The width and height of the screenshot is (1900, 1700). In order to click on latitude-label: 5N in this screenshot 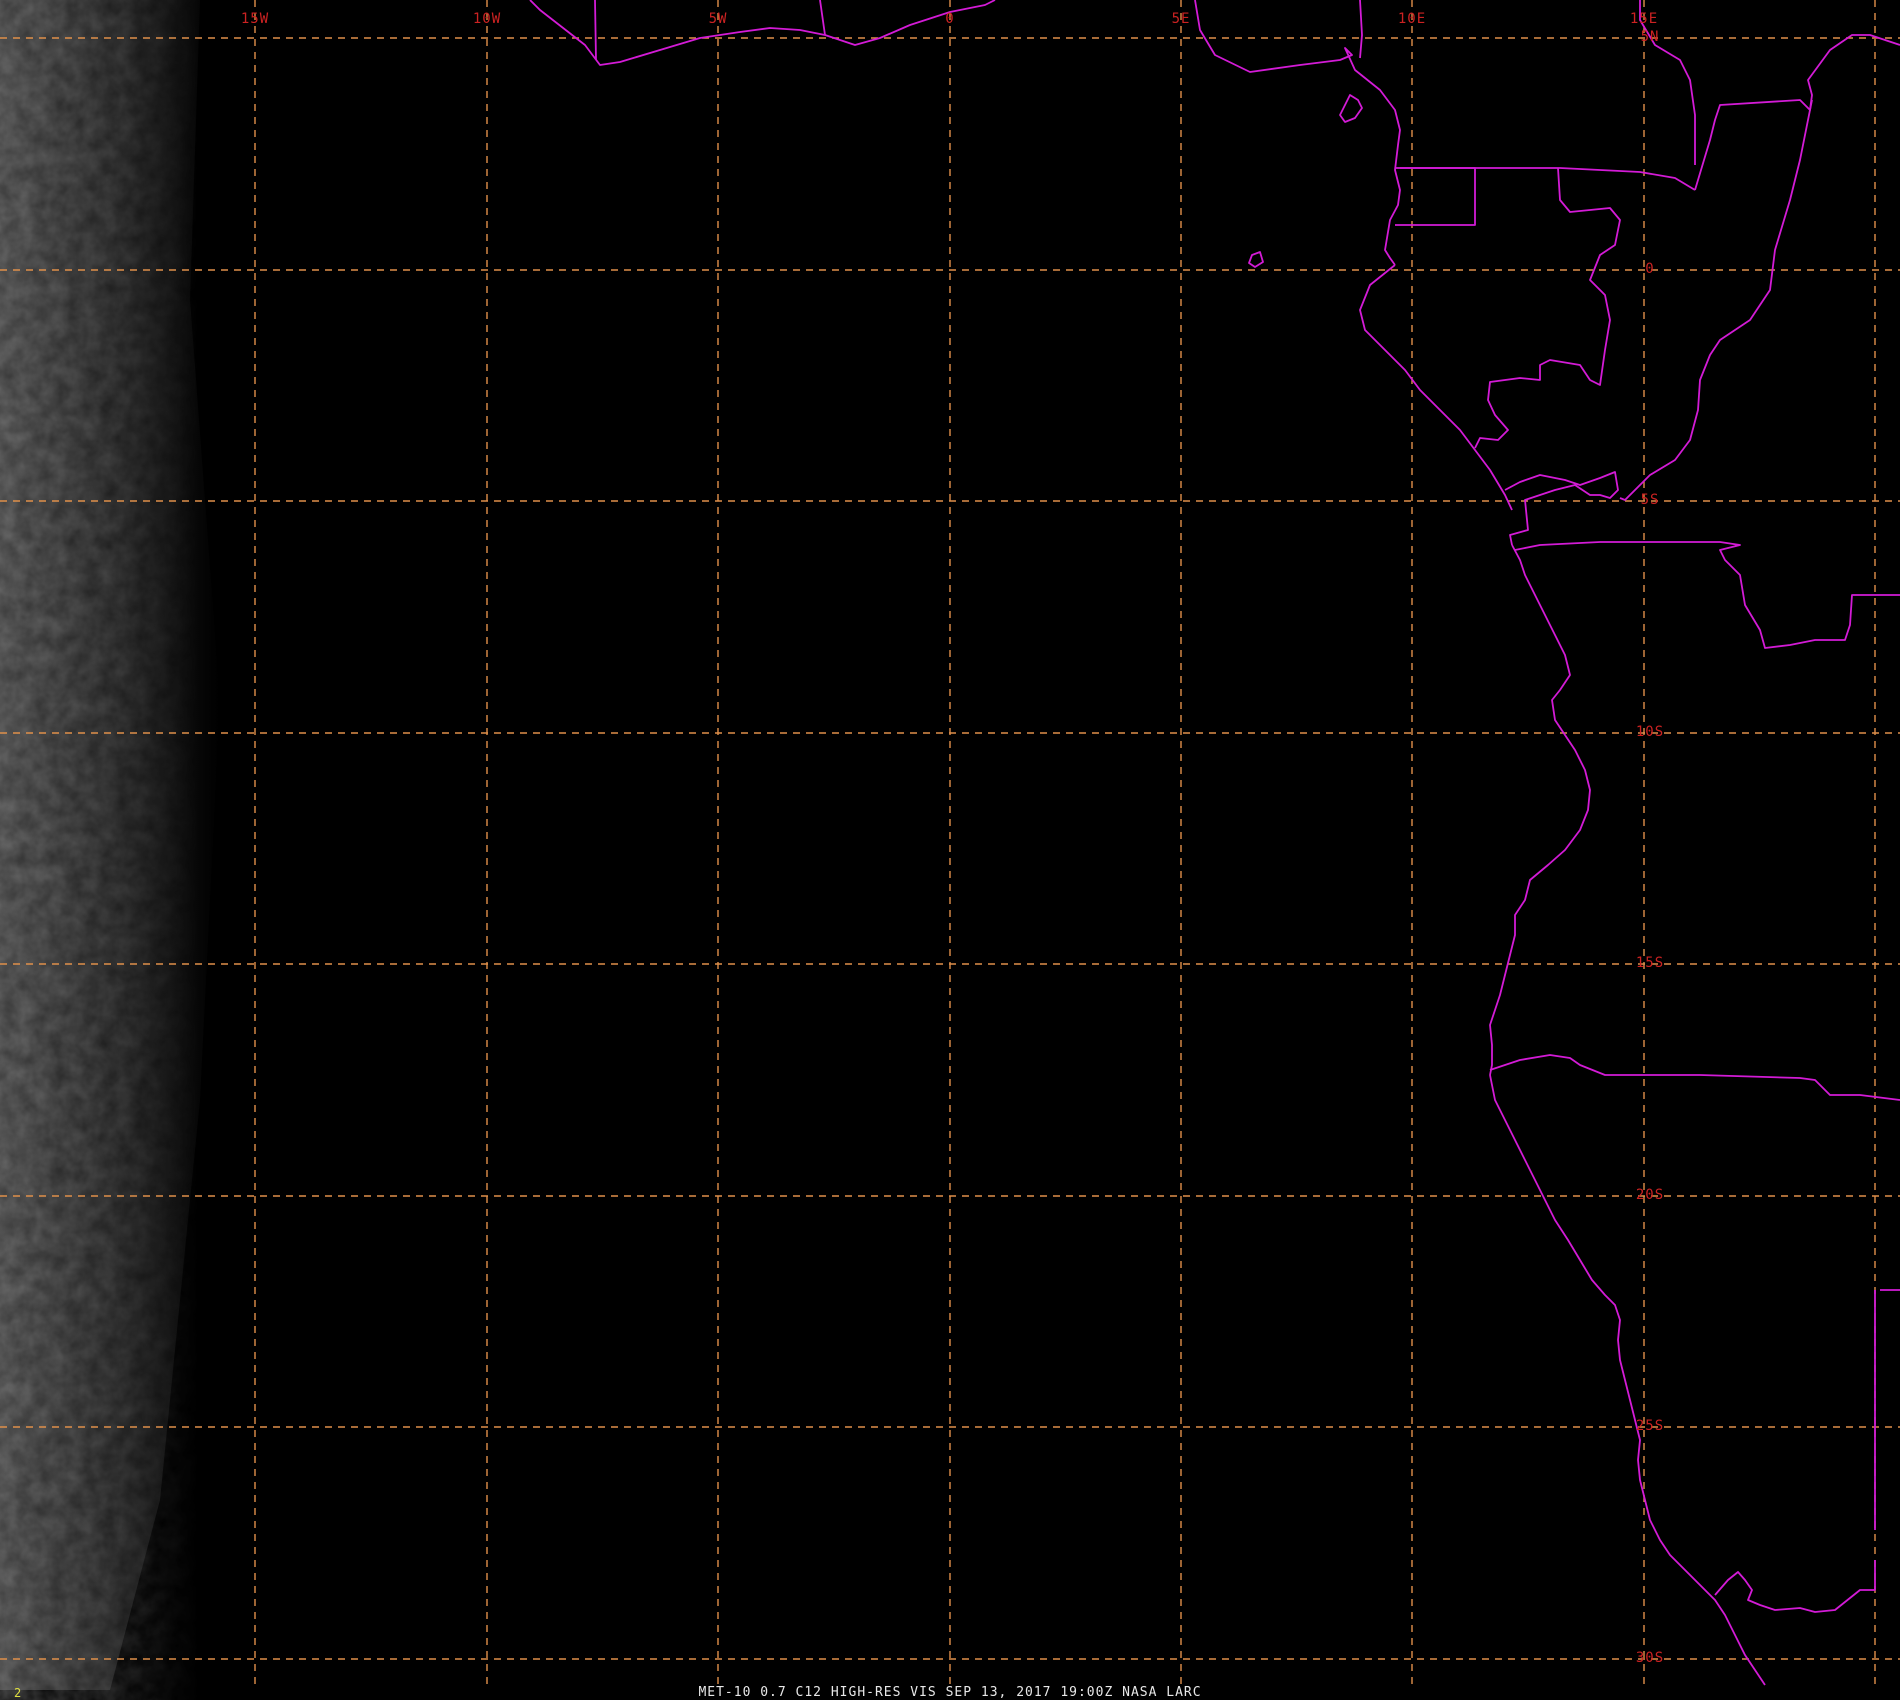, I will do `click(1650, 37)`.